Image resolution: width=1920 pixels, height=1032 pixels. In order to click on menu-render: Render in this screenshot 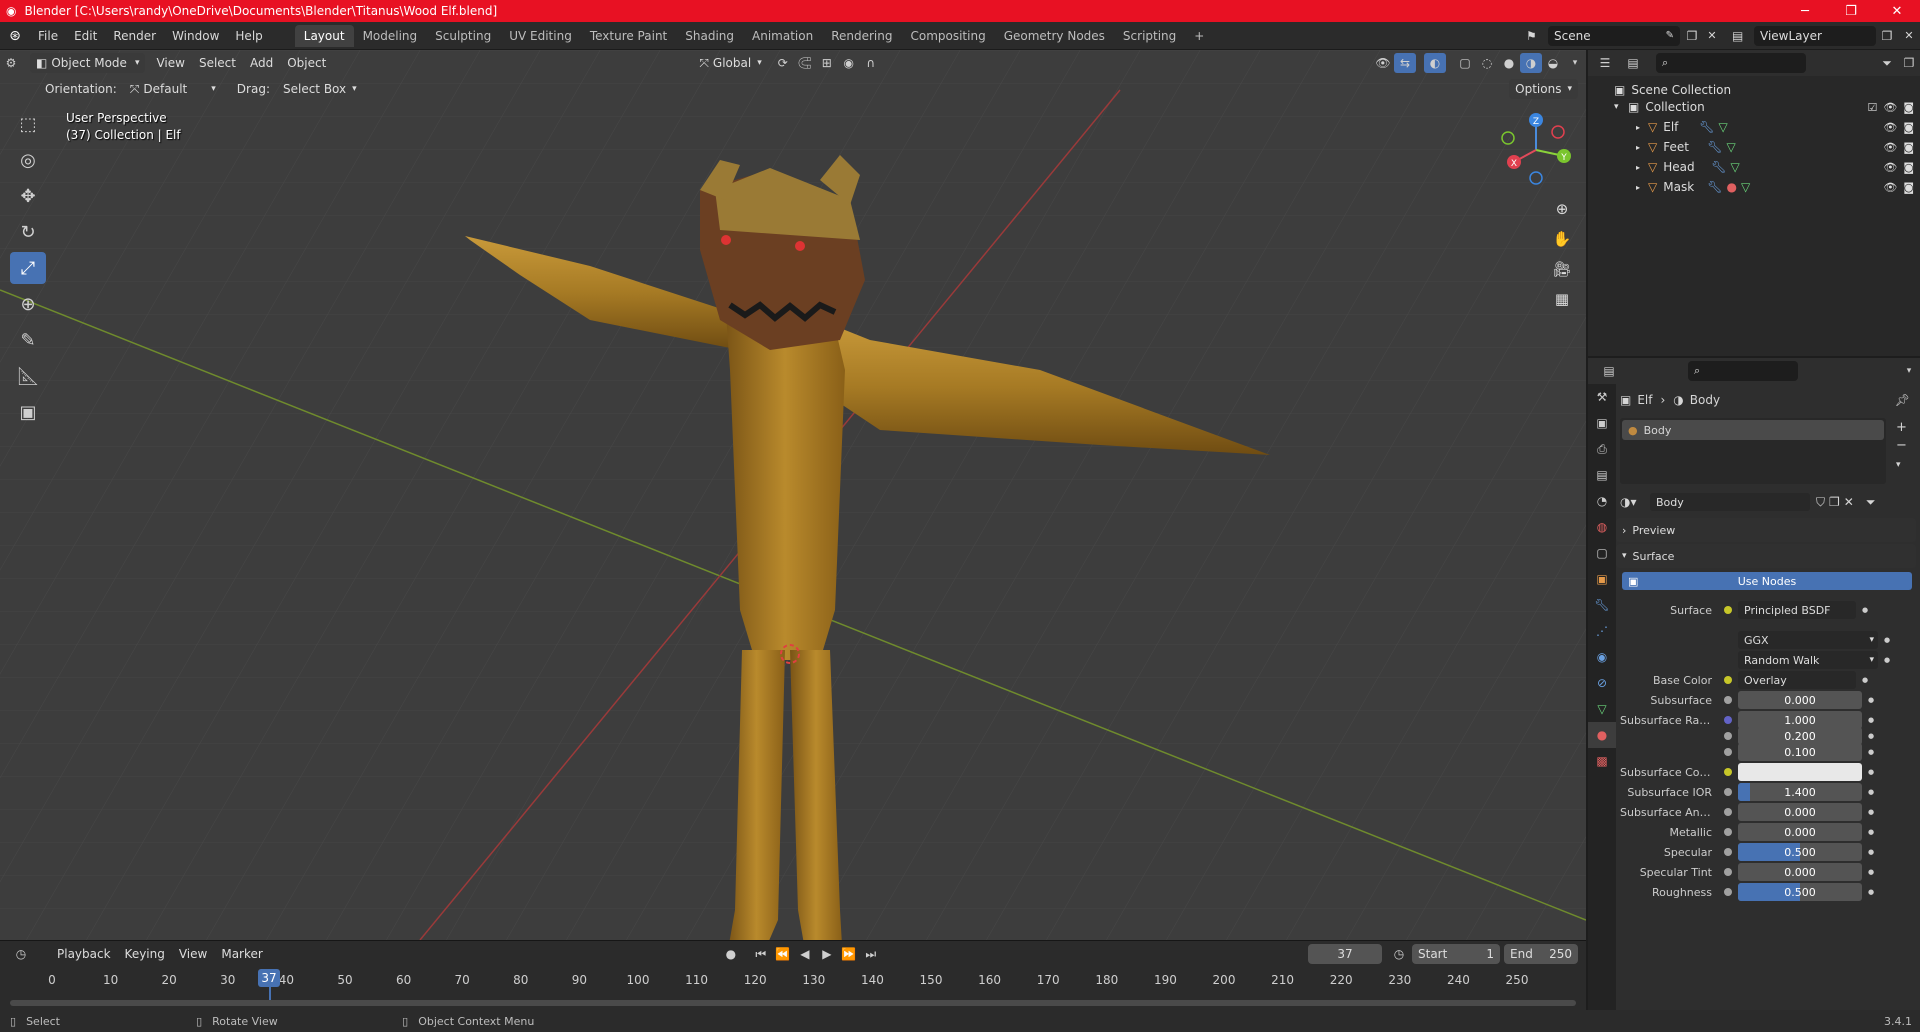, I will do `click(134, 36)`.